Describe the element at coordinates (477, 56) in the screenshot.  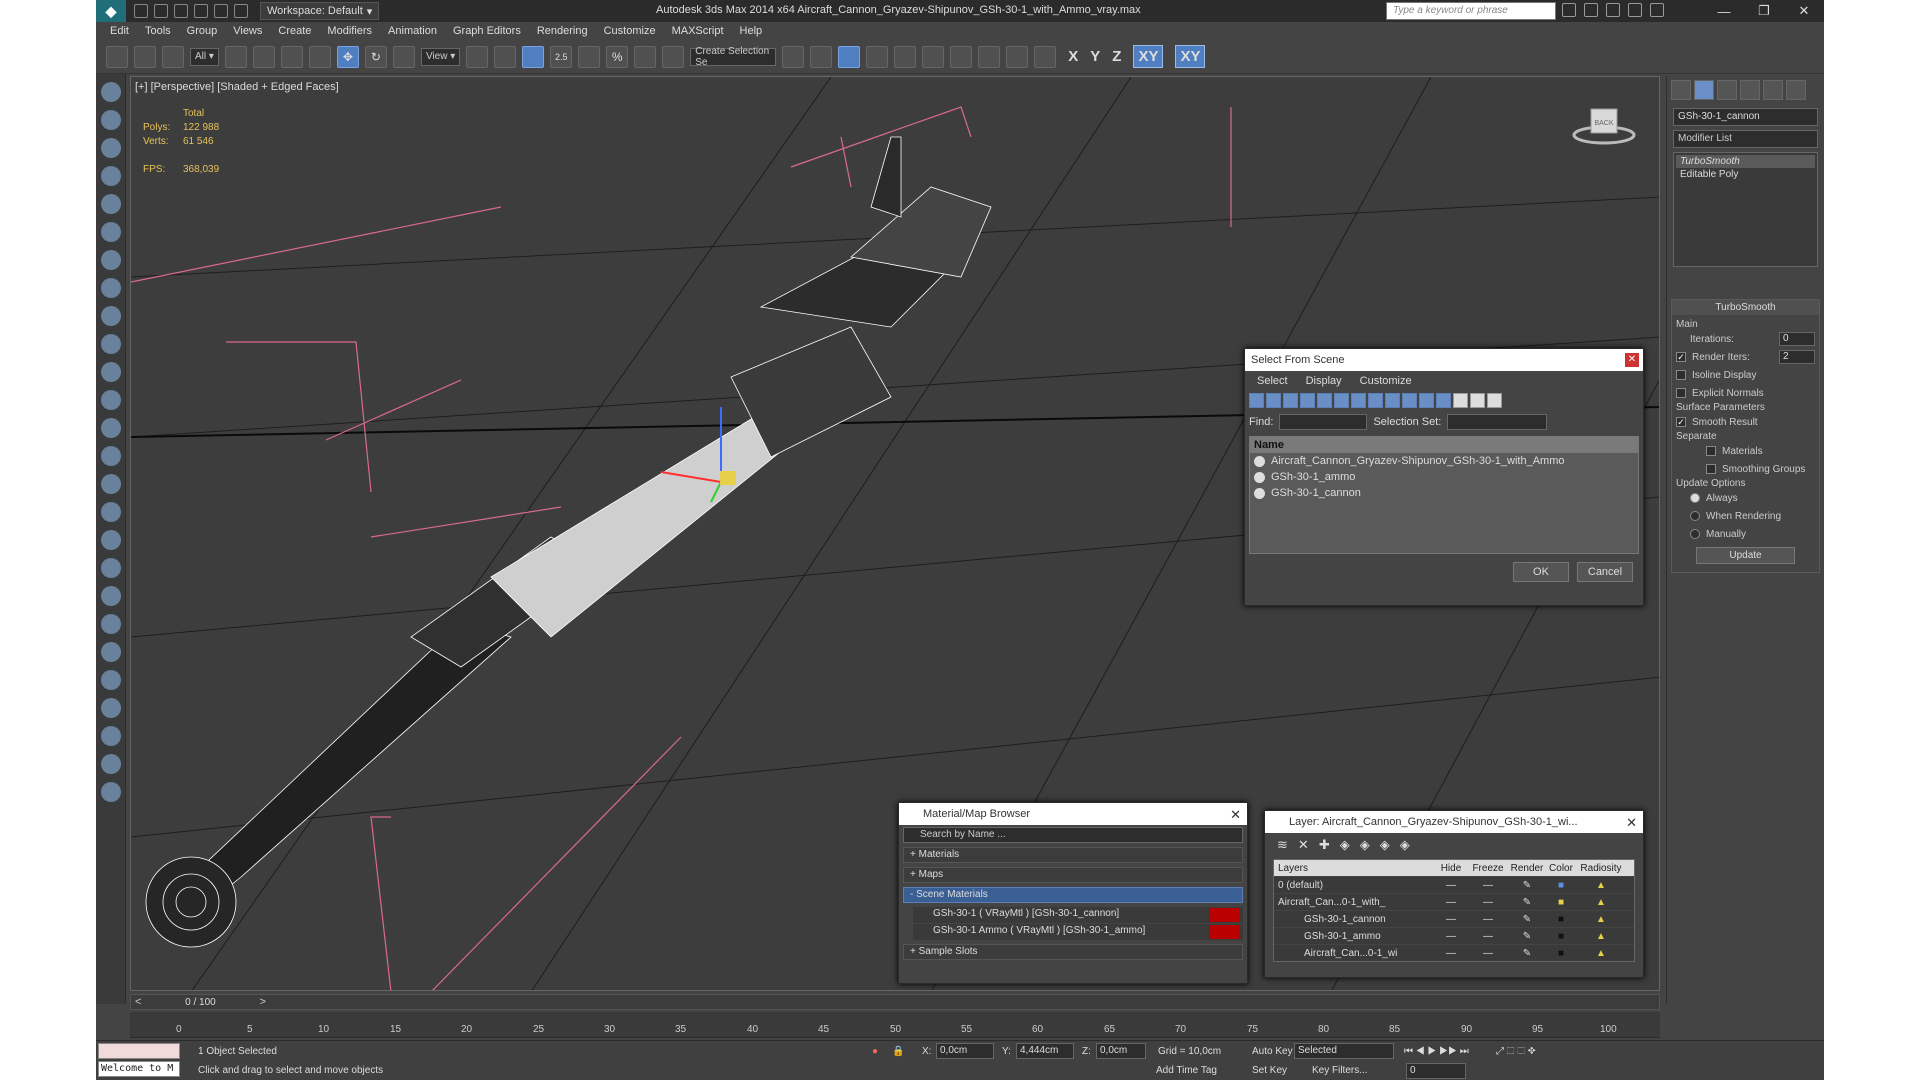
I see `pivot-center-icon` at that location.